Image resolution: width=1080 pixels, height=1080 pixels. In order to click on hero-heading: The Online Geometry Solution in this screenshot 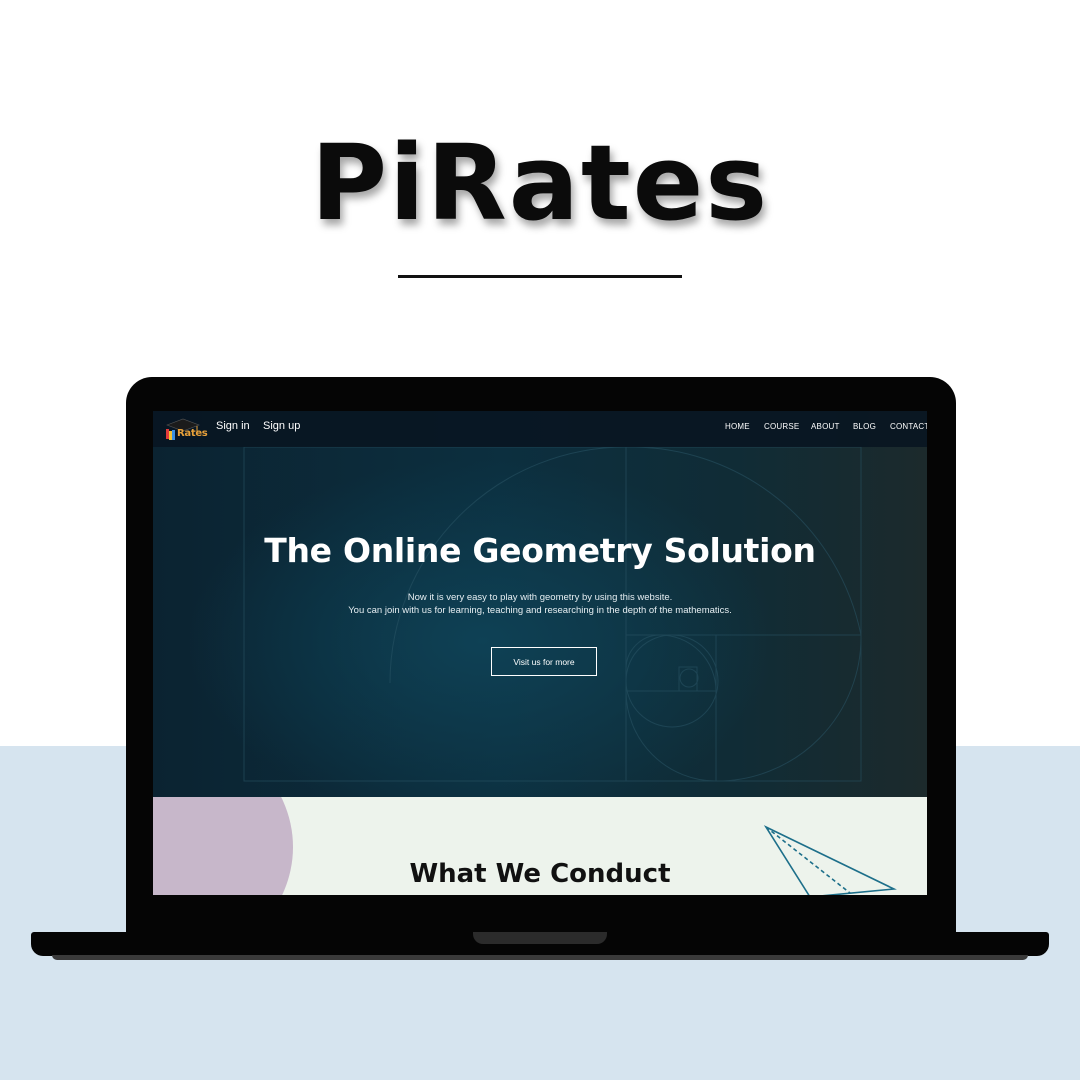, I will do `click(540, 550)`.